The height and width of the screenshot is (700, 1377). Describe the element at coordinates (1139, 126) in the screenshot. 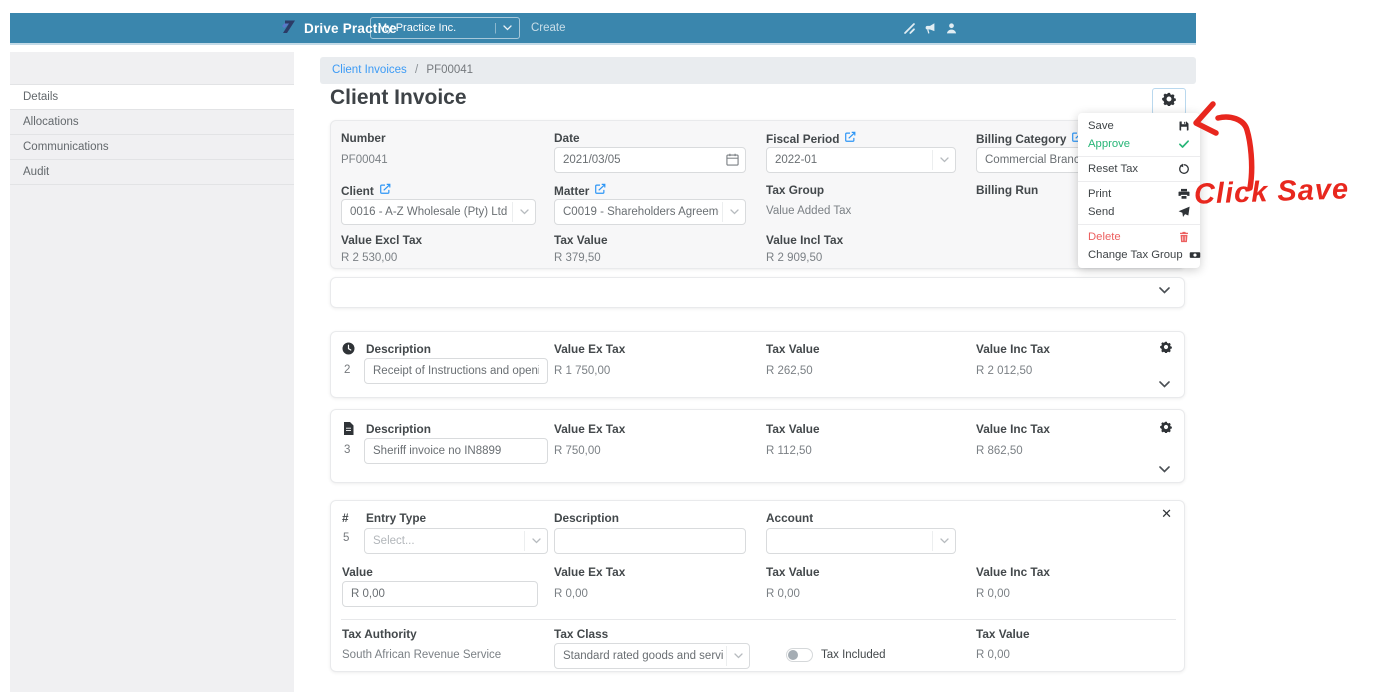

I see `menu-item-save: Save` at that location.